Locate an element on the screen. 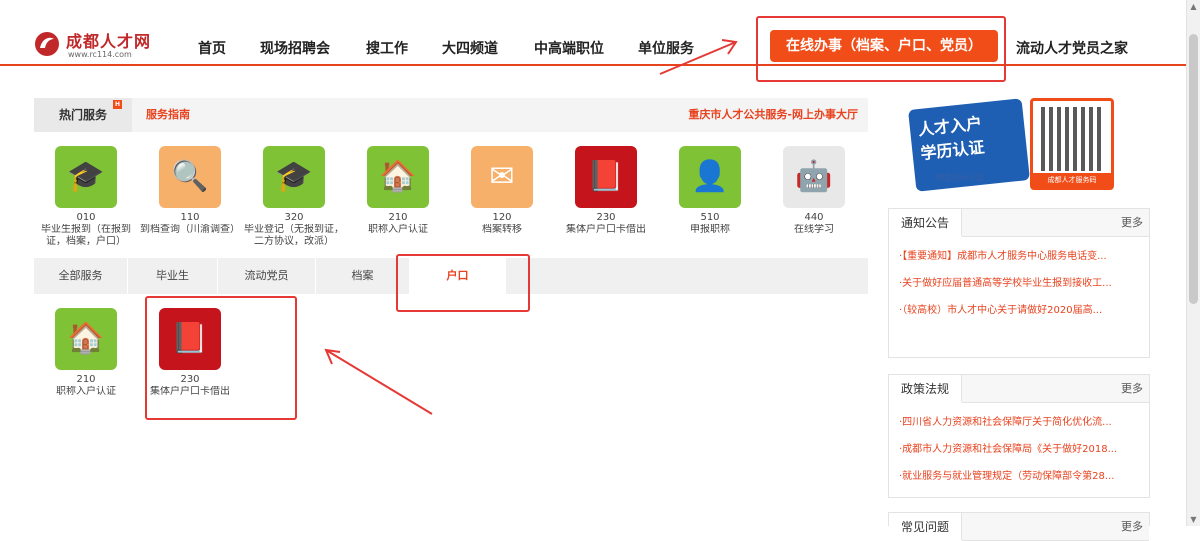  faq-panel: 常见问题 更多 is located at coordinates (1019, 526).